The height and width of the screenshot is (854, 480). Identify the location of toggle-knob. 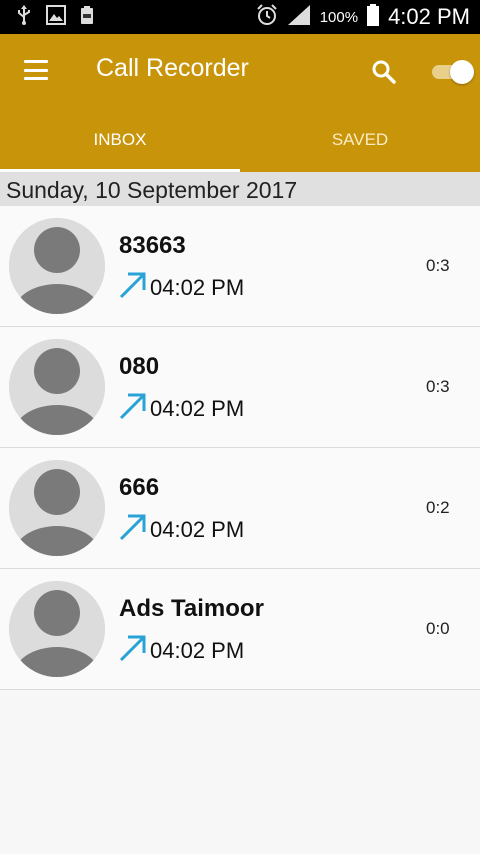
(462, 72).